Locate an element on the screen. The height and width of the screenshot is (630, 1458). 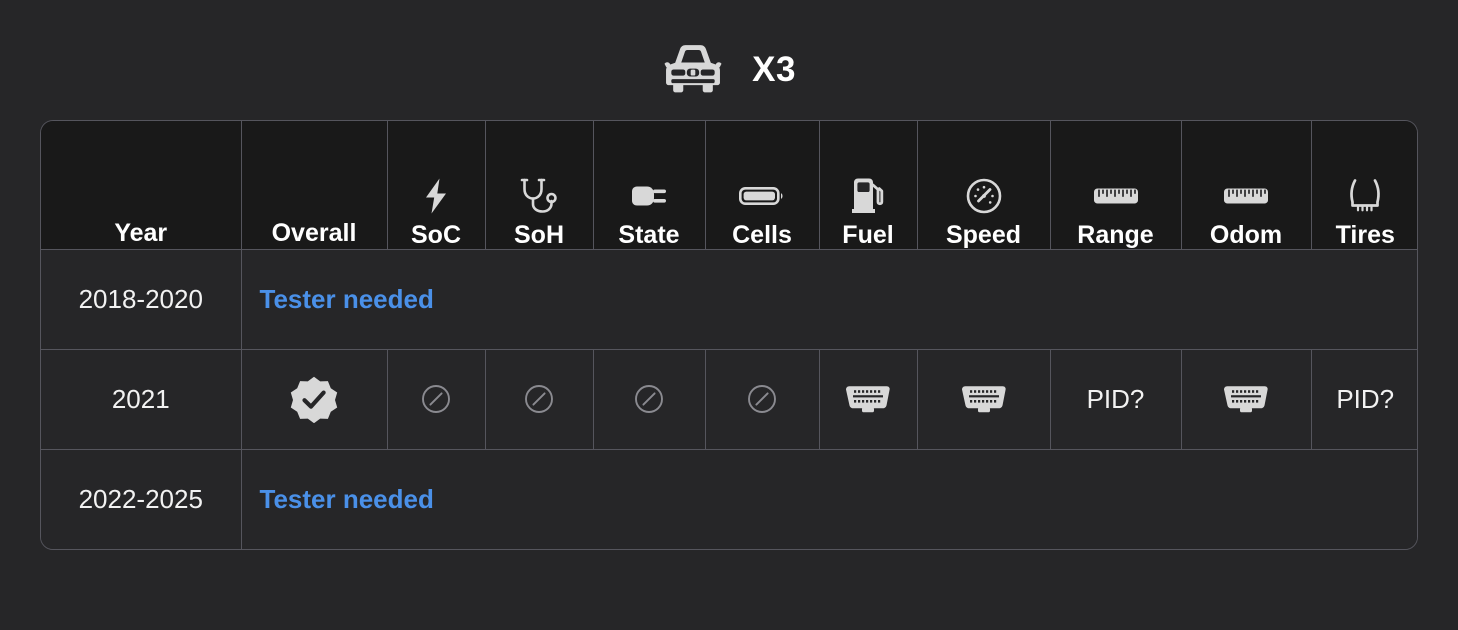
cell-overall is located at coordinates (314, 399).